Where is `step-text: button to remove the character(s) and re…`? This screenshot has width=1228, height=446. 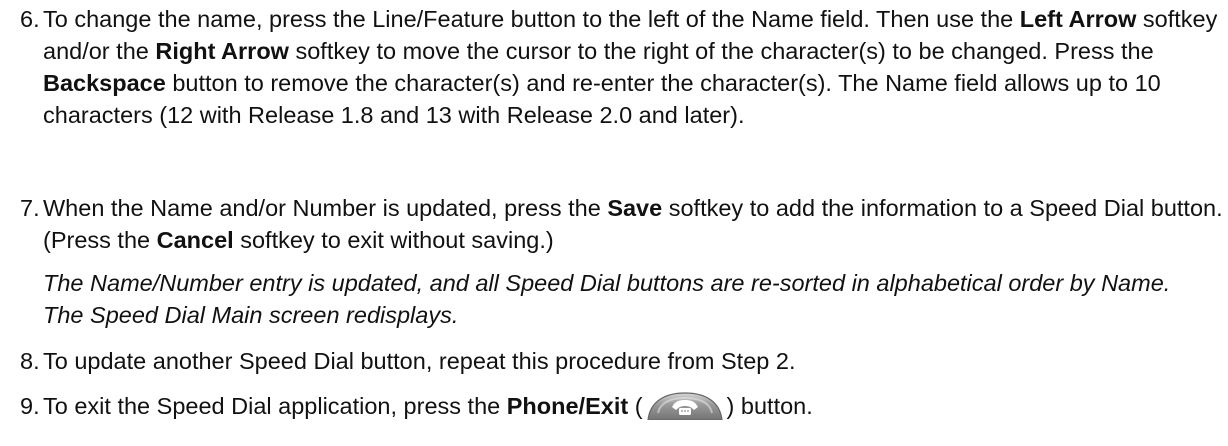
step-text: button to remove the character(s) and re… is located at coordinates (602, 99).